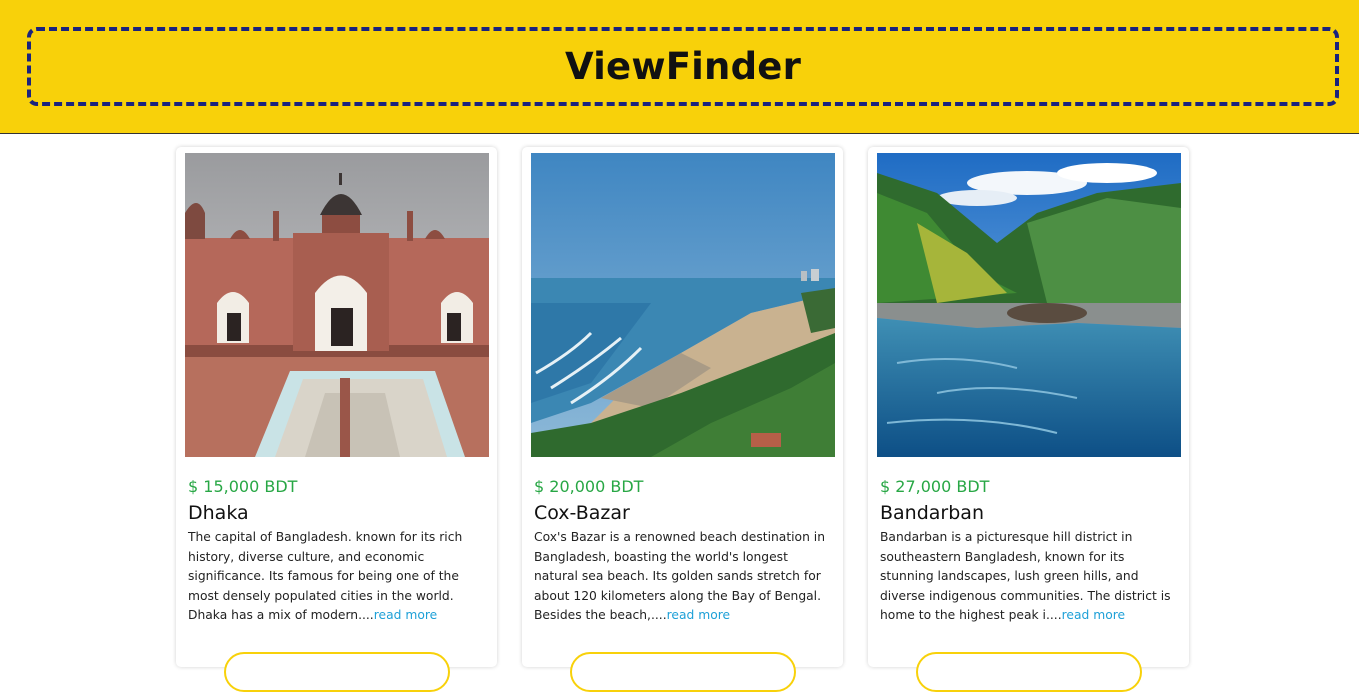  Describe the element at coordinates (1029, 305) in the screenshot. I see `bandarban-image` at that location.